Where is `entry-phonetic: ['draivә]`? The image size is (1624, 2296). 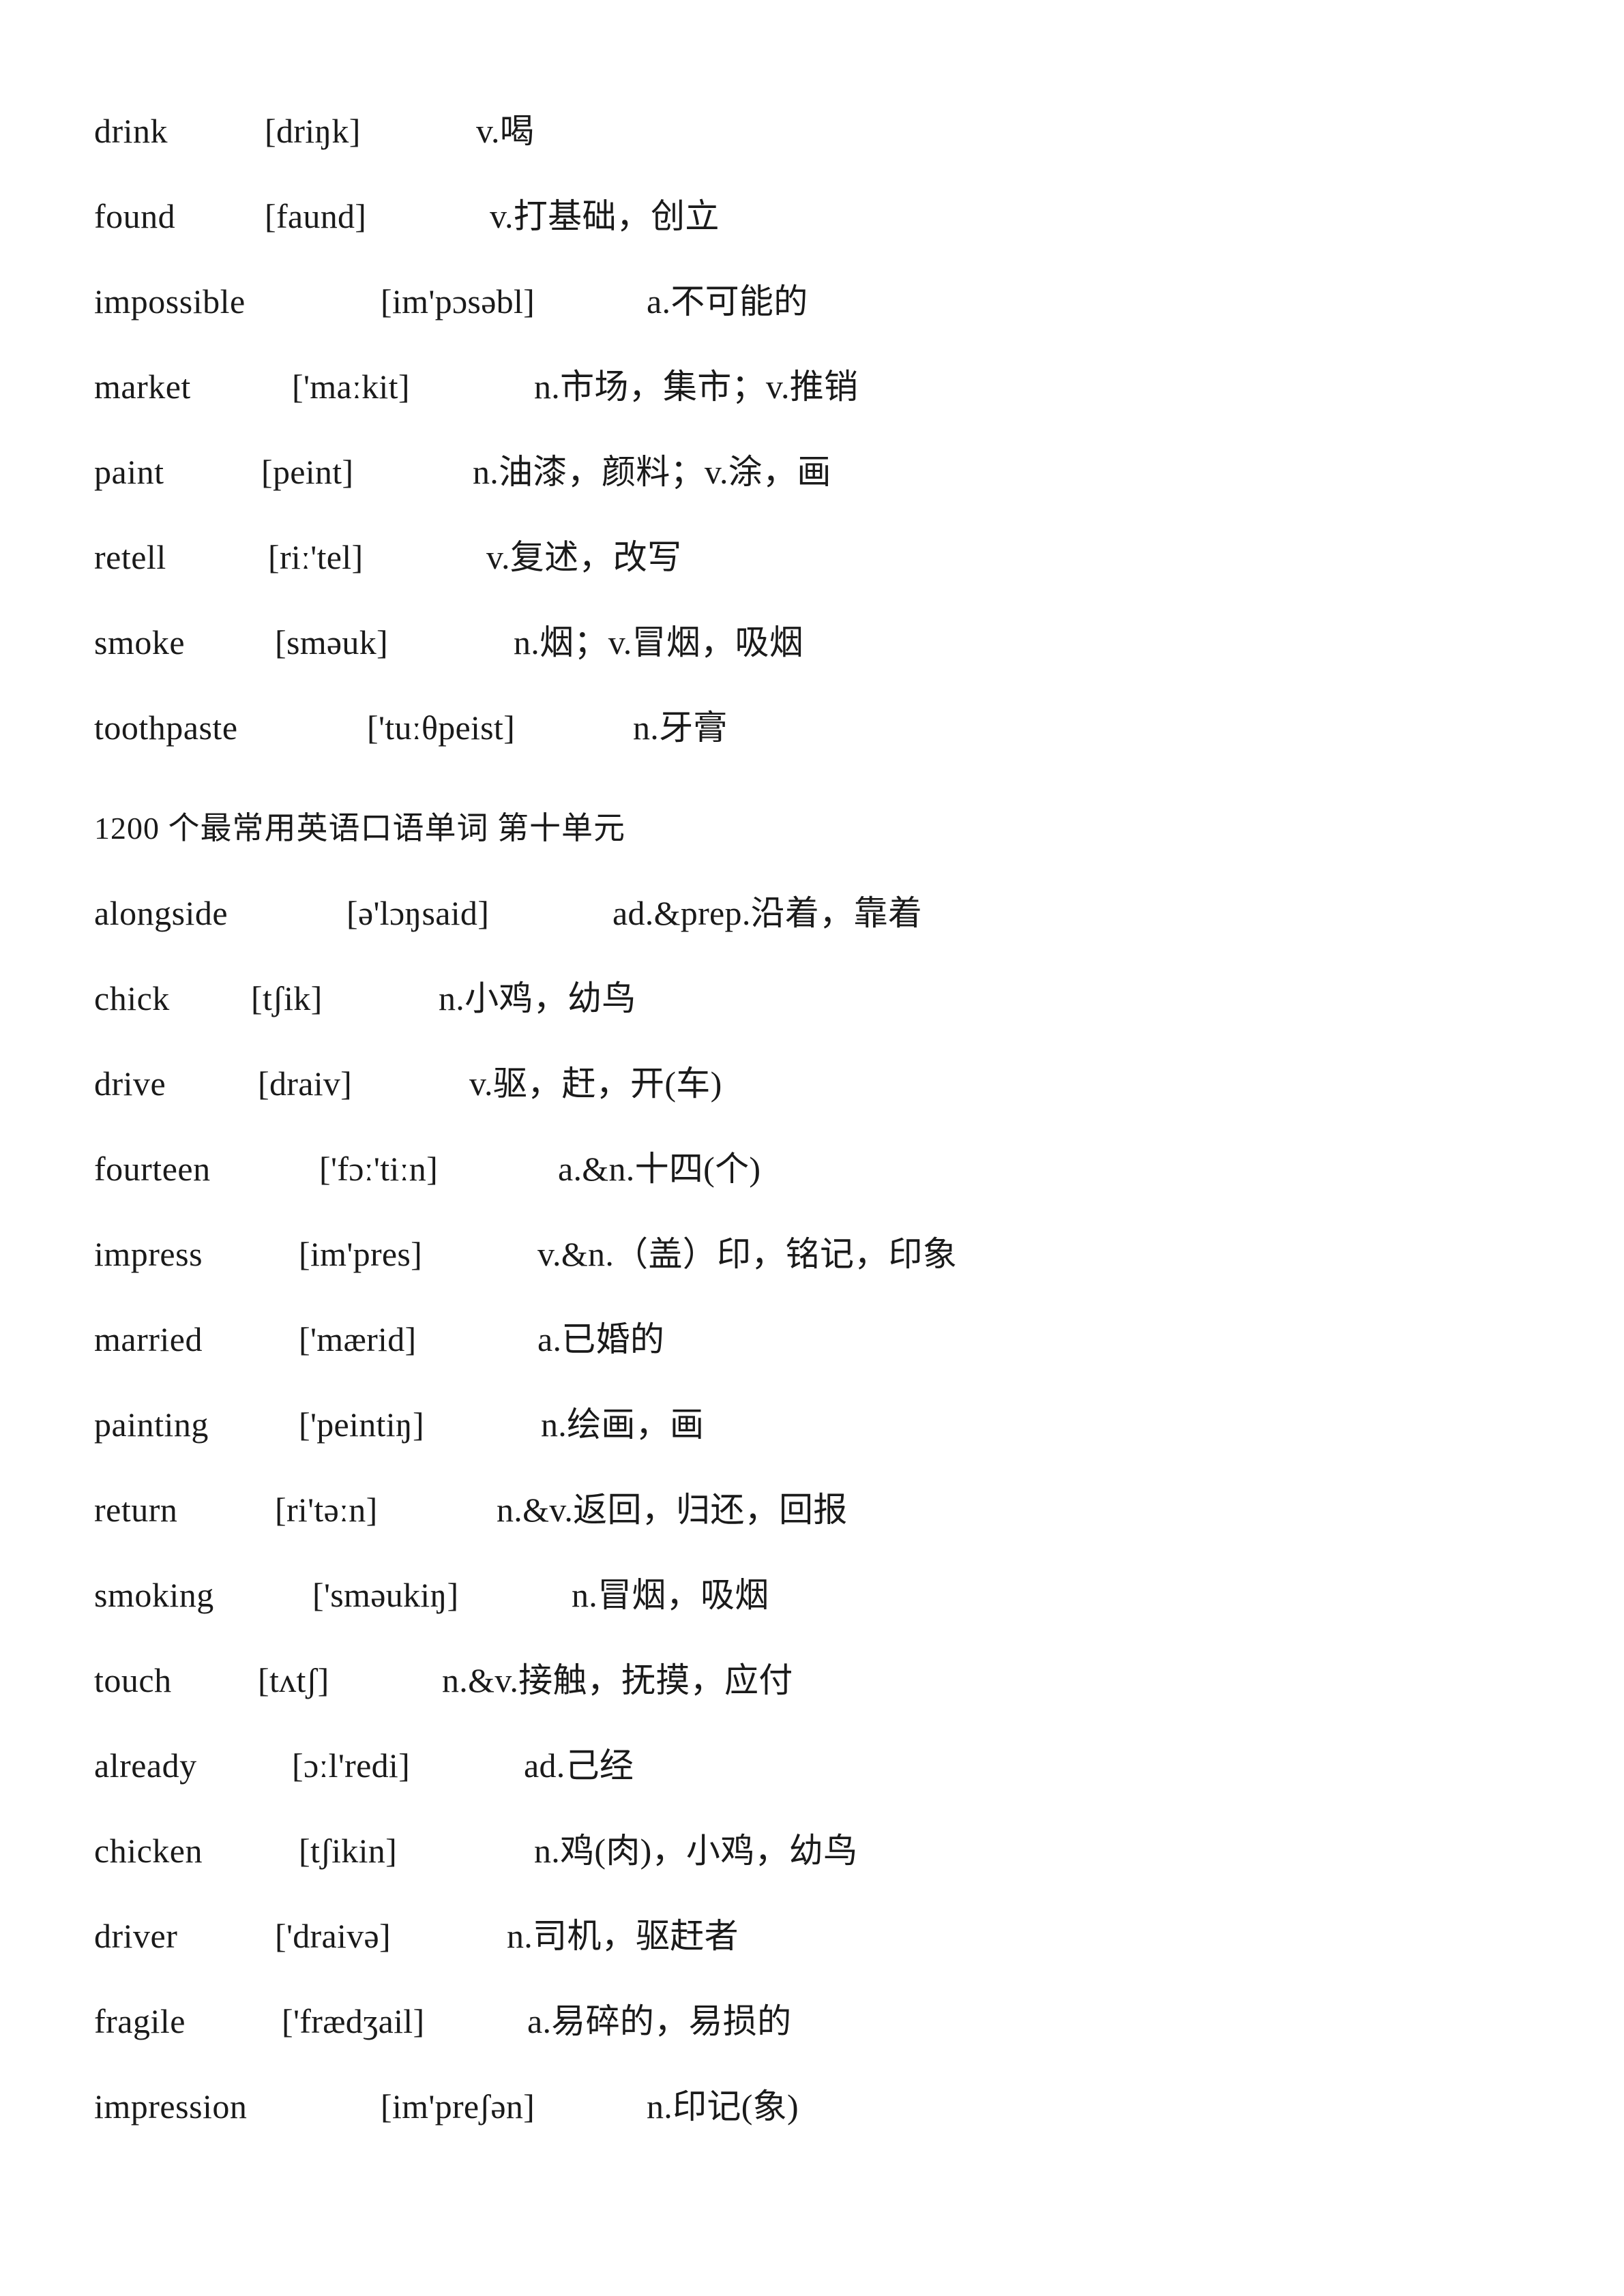
entry-phonetic: ['draivә] is located at coordinates (333, 1936).